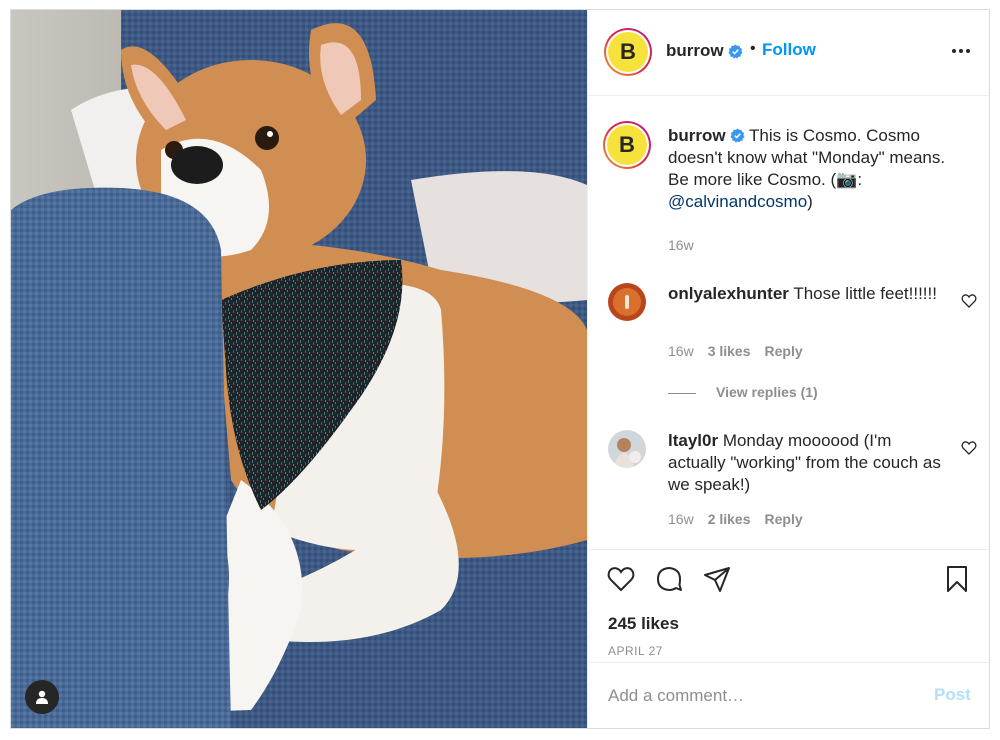 The width and height of the screenshot is (1000, 740). Describe the element at coordinates (737, 201) in the screenshot. I see `caption-mention-link: @calvinandcosmo` at that location.